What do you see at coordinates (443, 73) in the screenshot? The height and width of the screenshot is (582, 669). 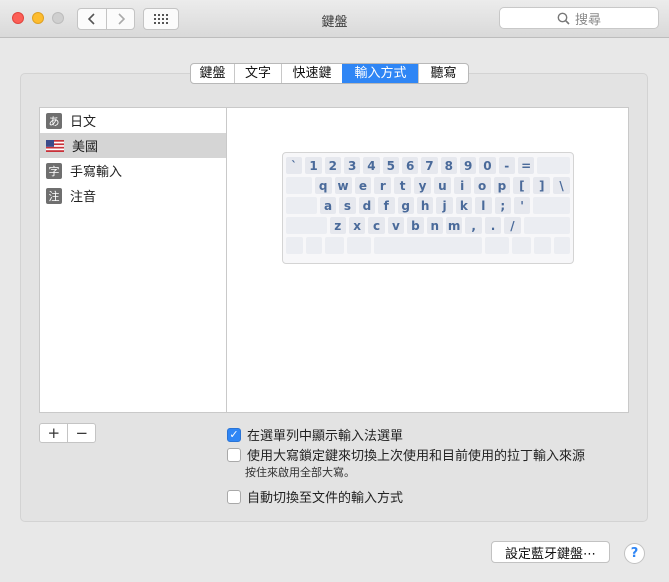 I see `tab-dictation: 聽寫` at bounding box center [443, 73].